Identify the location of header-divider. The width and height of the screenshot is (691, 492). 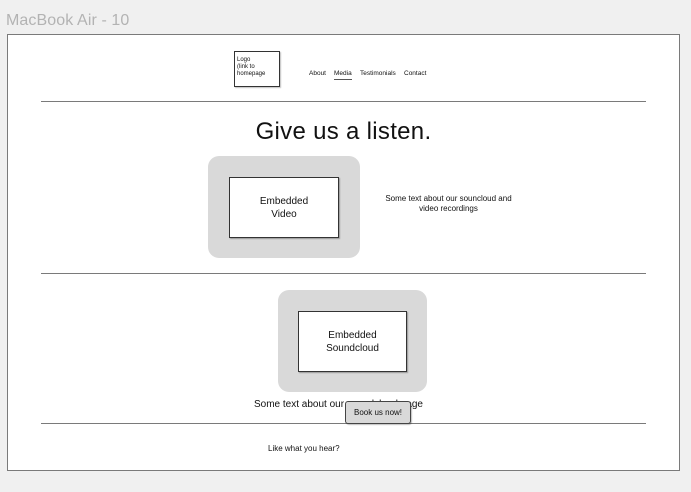
(343, 101).